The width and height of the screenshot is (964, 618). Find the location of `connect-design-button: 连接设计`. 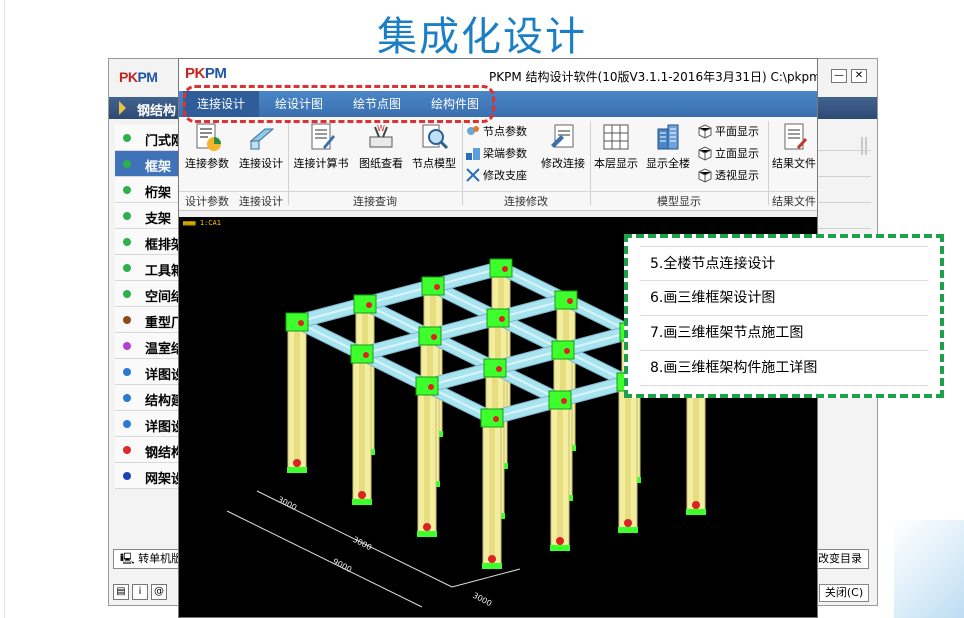

connect-design-button: 连接设计 is located at coordinates (261, 146).